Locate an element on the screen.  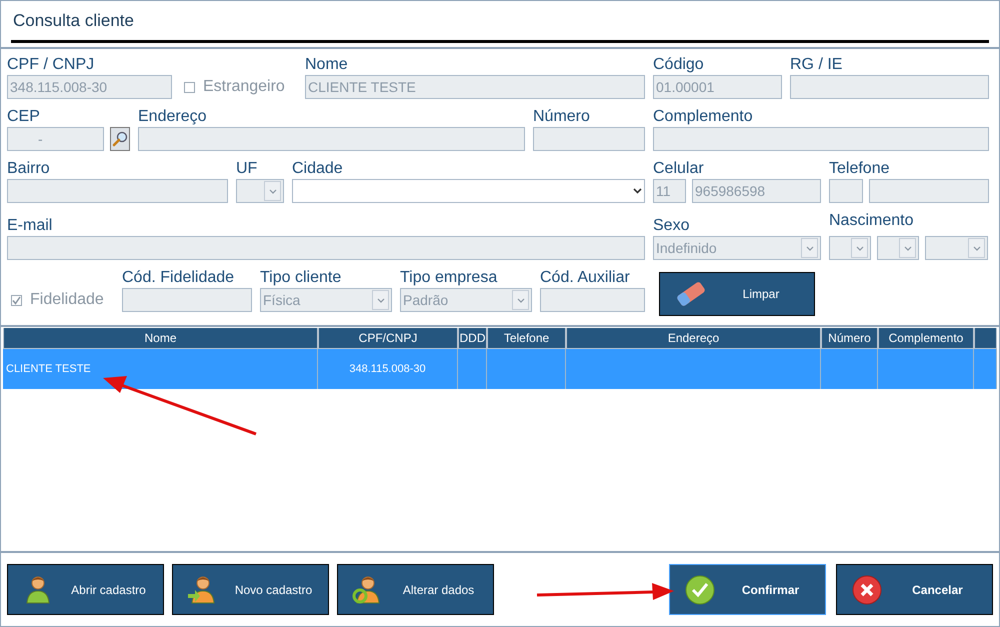
field-label: Cidade is located at coordinates (318, 169).